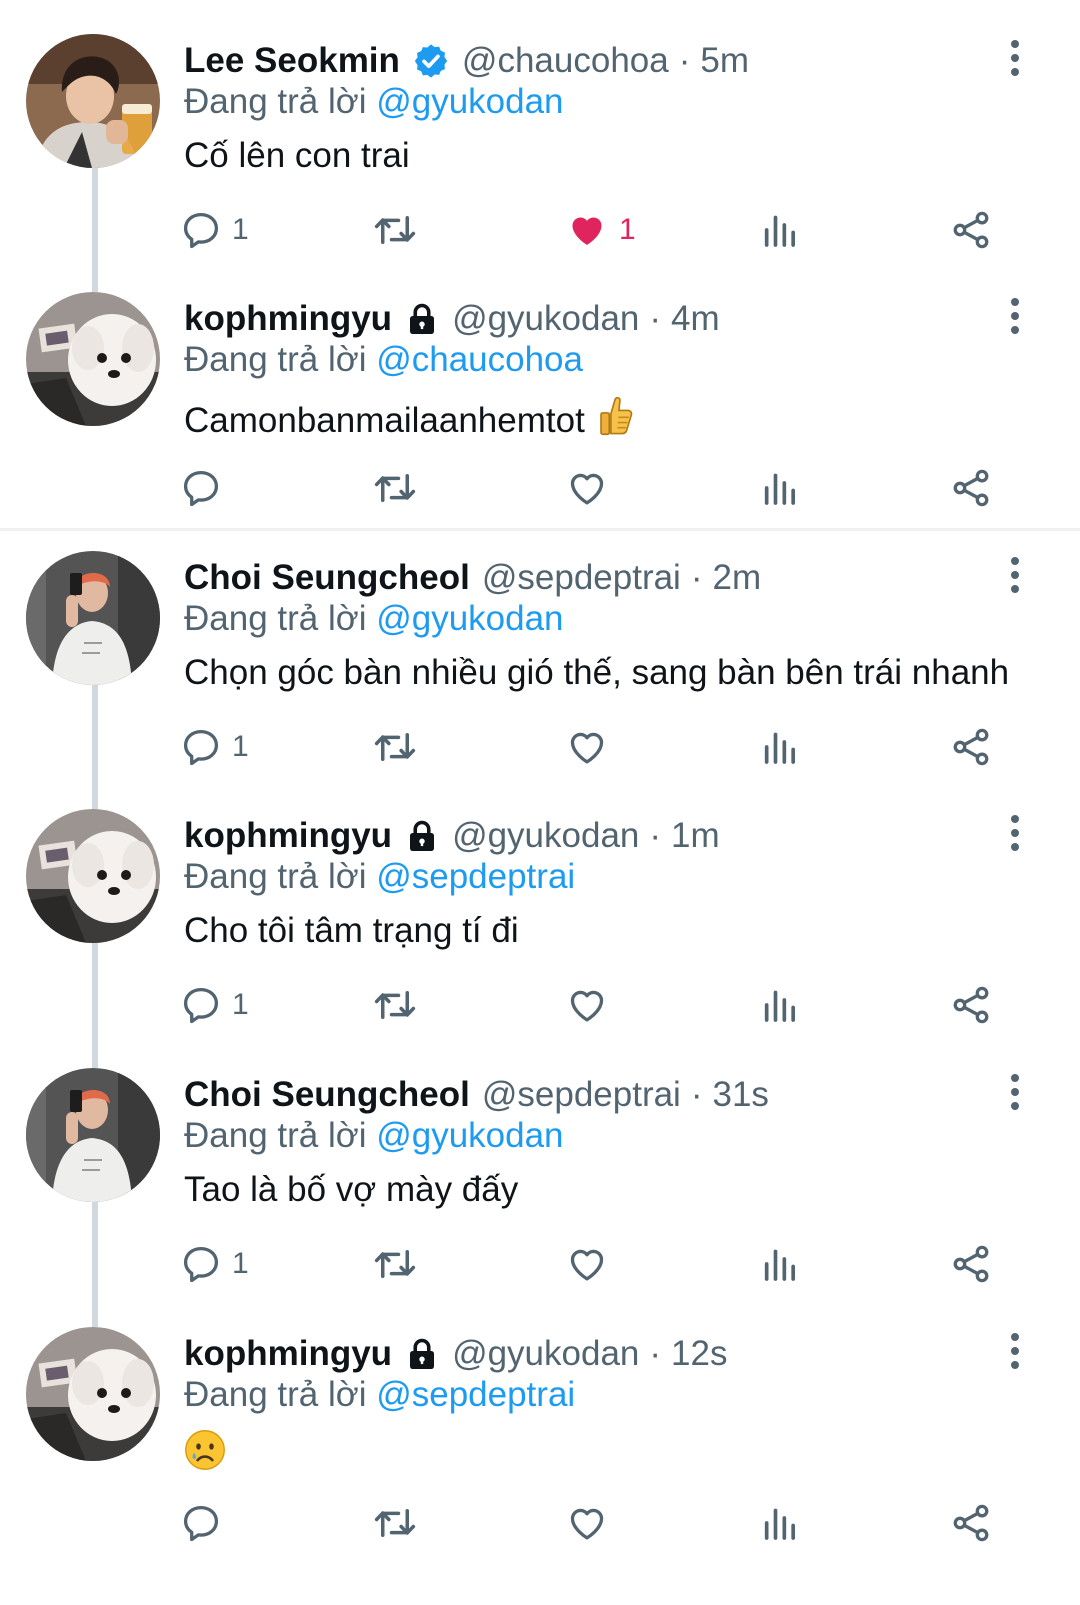 The width and height of the screenshot is (1080, 1605). What do you see at coordinates (431, 61) in the screenshot?
I see `verified-badge-icon` at bounding box center [431, 61].